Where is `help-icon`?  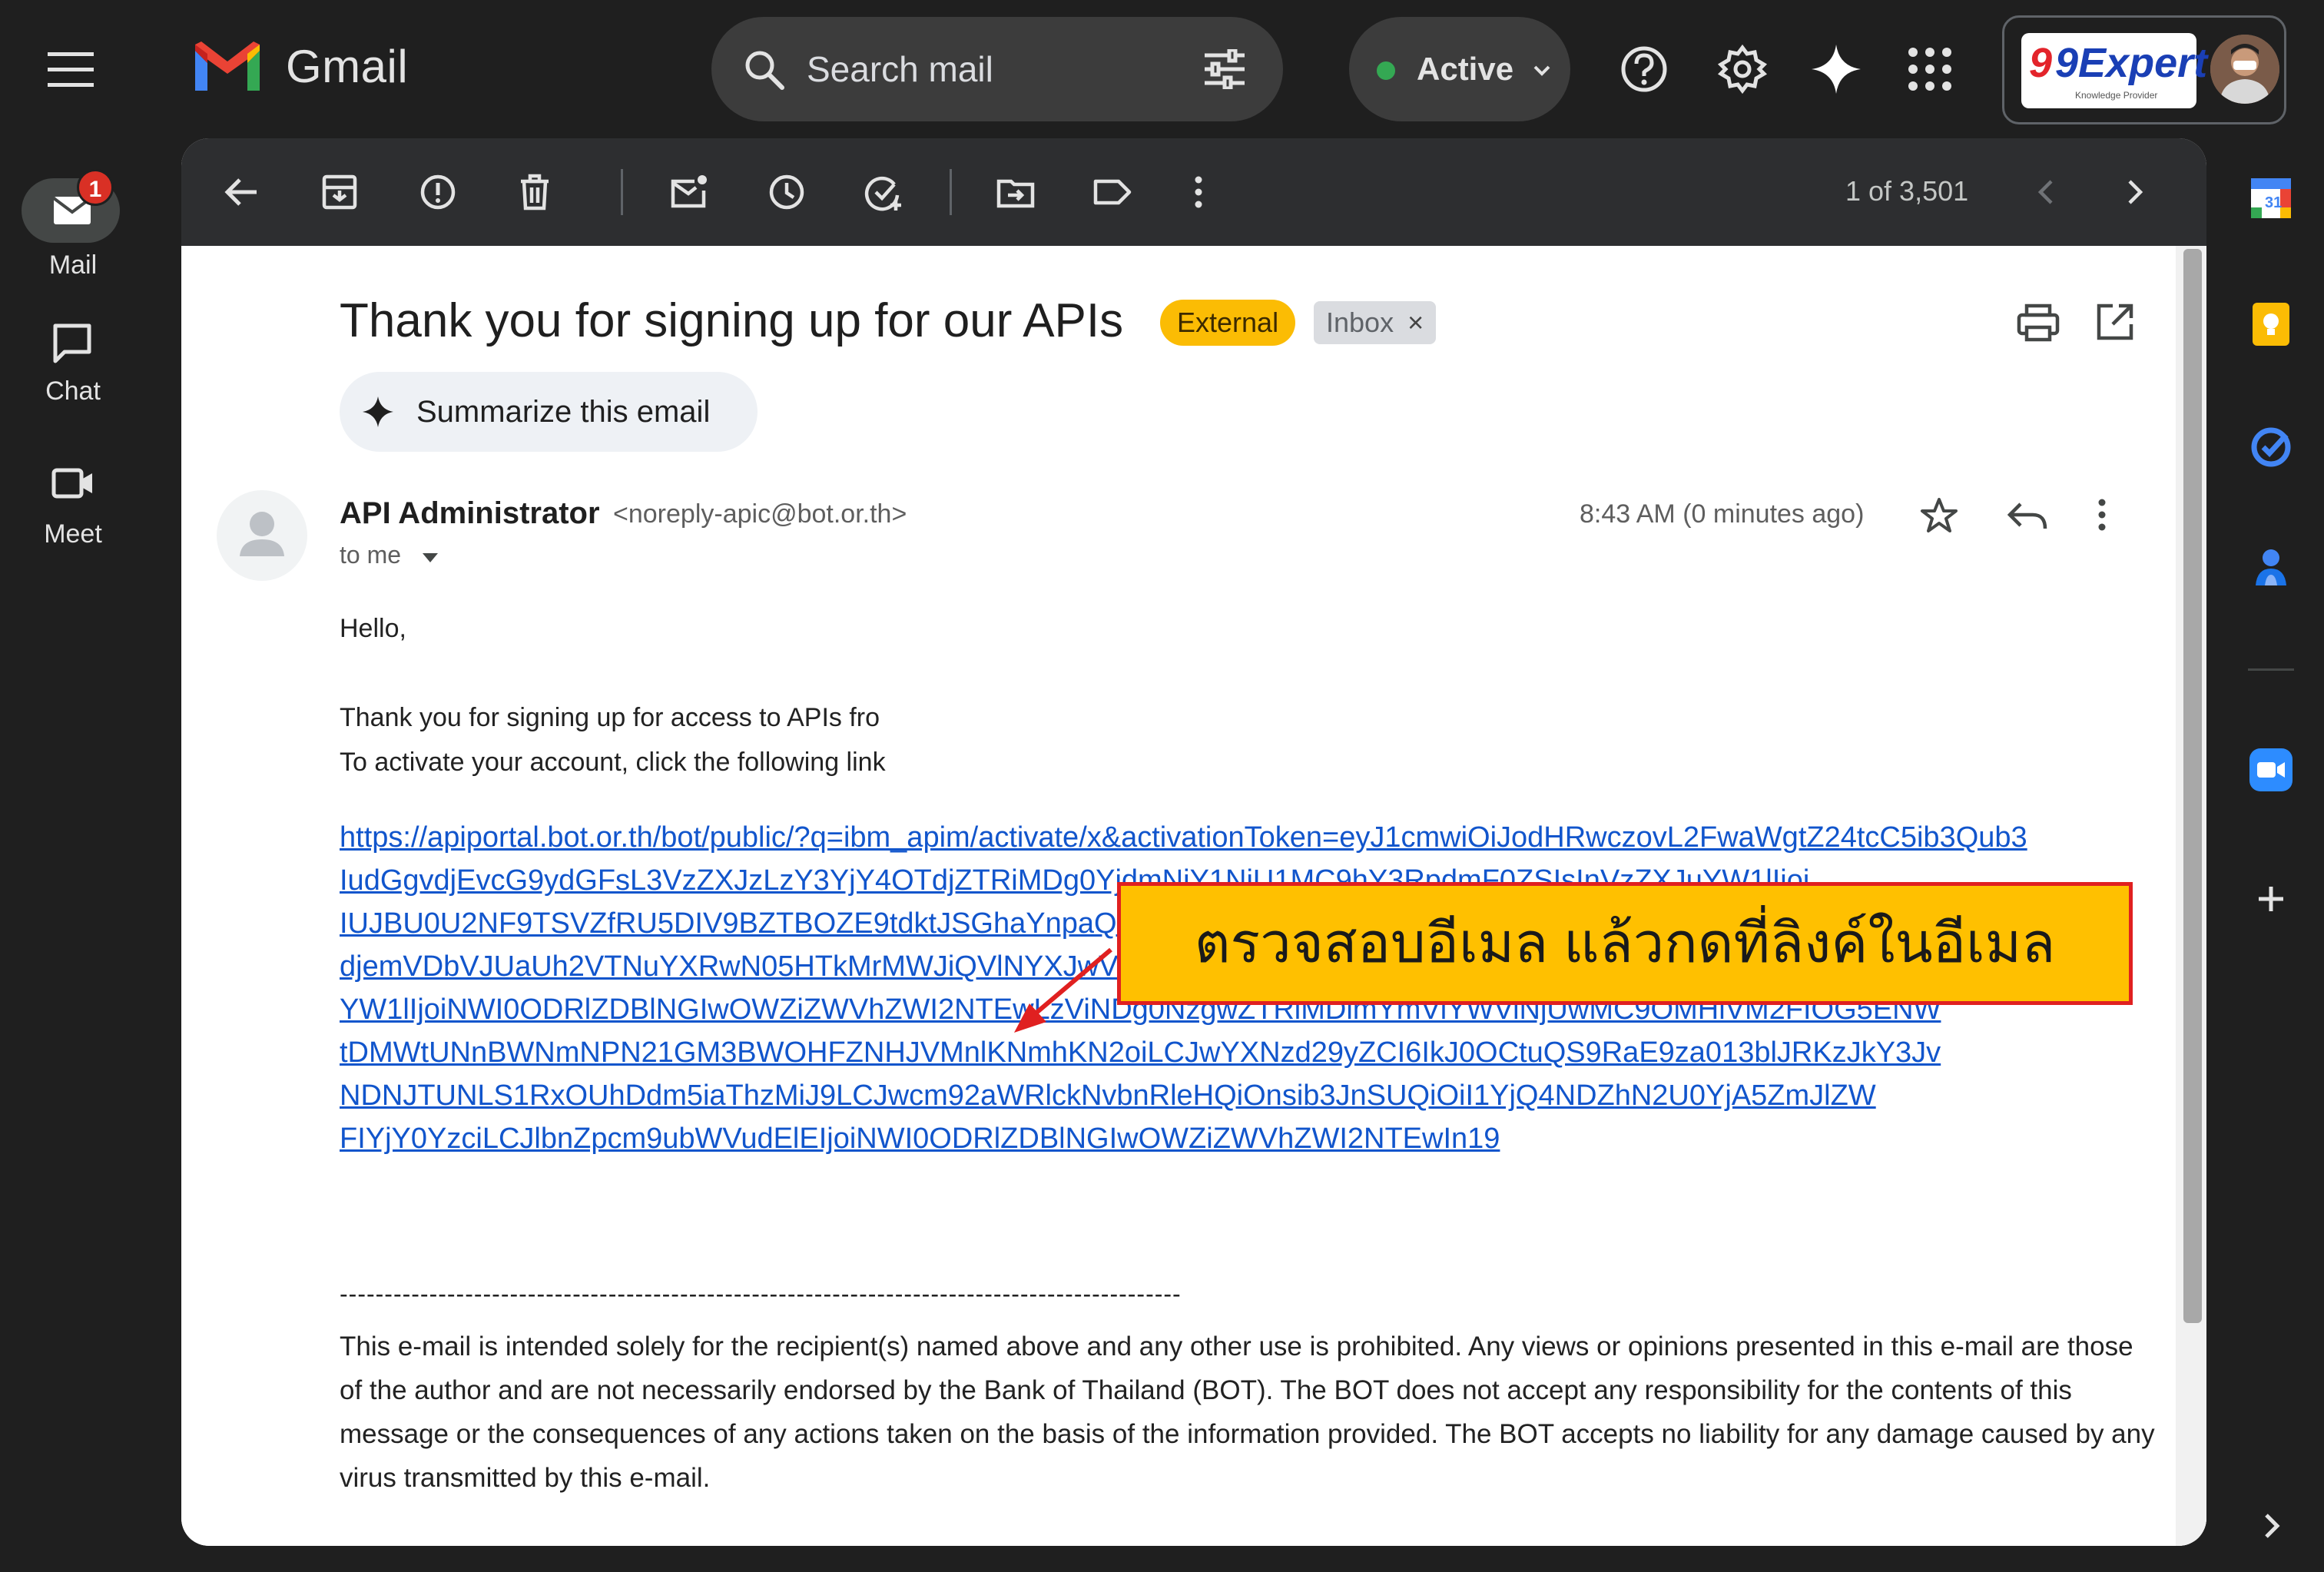
help-icon is located at coordinates (1644, 69).